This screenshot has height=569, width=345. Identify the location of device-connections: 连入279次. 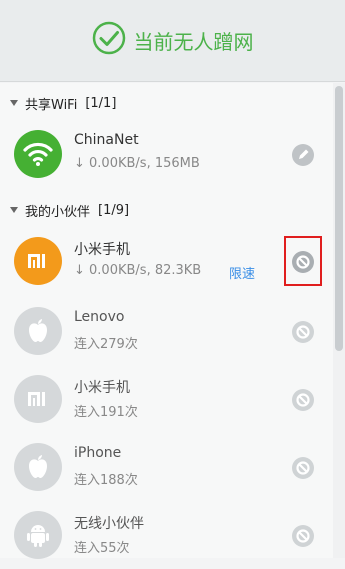
(106, 344).